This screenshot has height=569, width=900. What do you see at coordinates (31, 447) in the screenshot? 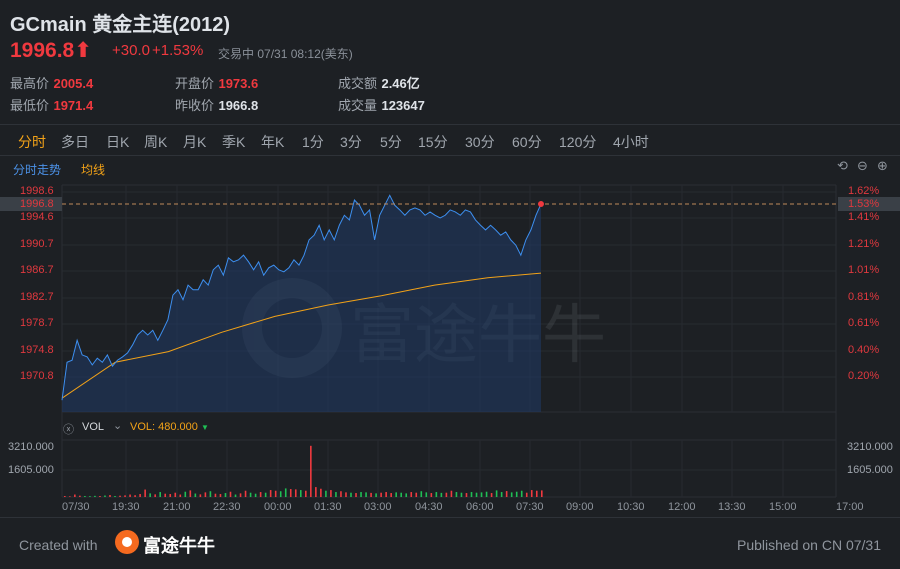
I see `vol-axis-label: 3210.000` at bounding box center [31, 447].